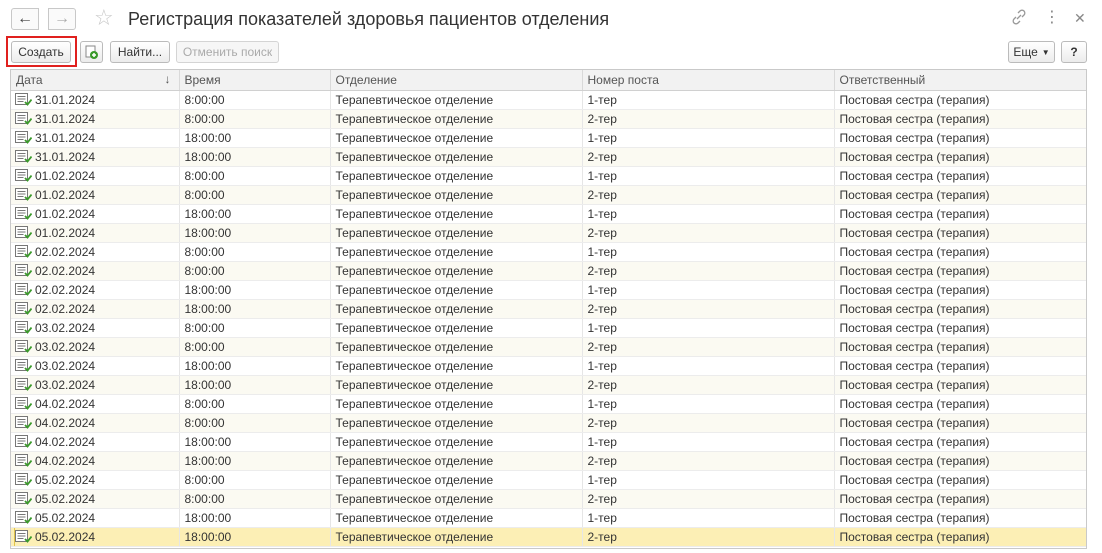  What do you see at coordinates (95, 233) in the screenshot?
I see `cell-date: 01.02.2024` at bounding box center [95, 233].